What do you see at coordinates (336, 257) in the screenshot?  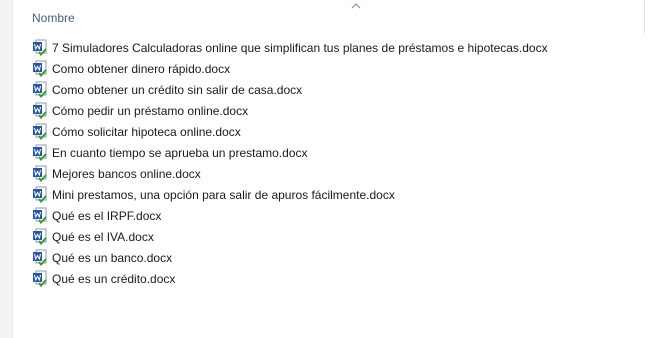 I see `file-row: Qué es un banco.docx` at bounding box center [336, 257].